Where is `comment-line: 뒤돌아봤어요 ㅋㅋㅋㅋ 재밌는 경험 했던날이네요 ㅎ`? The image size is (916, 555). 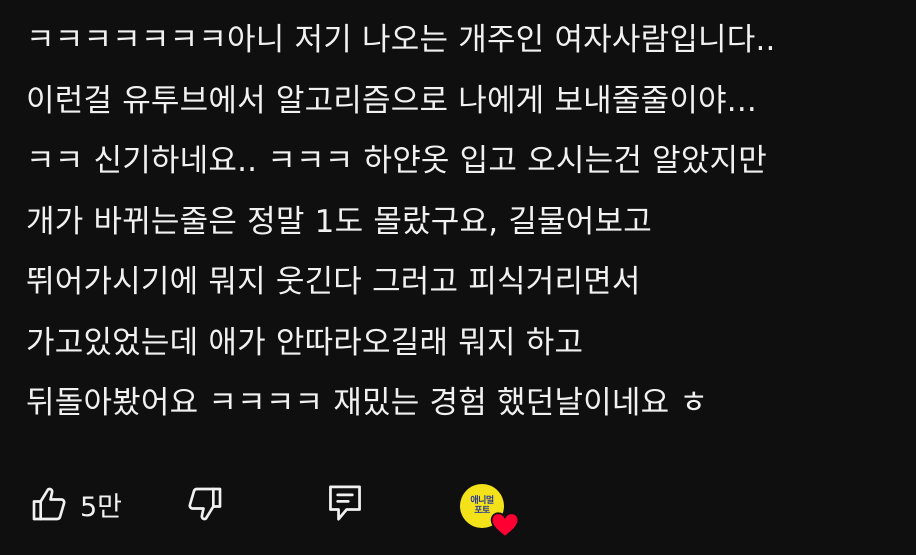 comment-line: 뒤돌아봤어요 ㅋㅋㅋㅋ 재밌는 경험 했던날이네요 ㅎ is located at coordinates (367, 403).